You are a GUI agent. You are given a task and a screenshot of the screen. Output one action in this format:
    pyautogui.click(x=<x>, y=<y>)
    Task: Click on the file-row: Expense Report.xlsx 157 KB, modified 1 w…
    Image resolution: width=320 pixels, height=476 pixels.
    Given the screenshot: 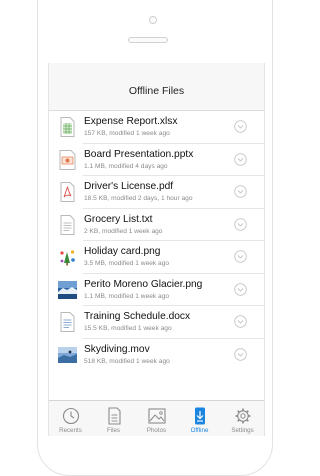 What is the action you would take?
    pyautogui.click(x=156, y=127)
    